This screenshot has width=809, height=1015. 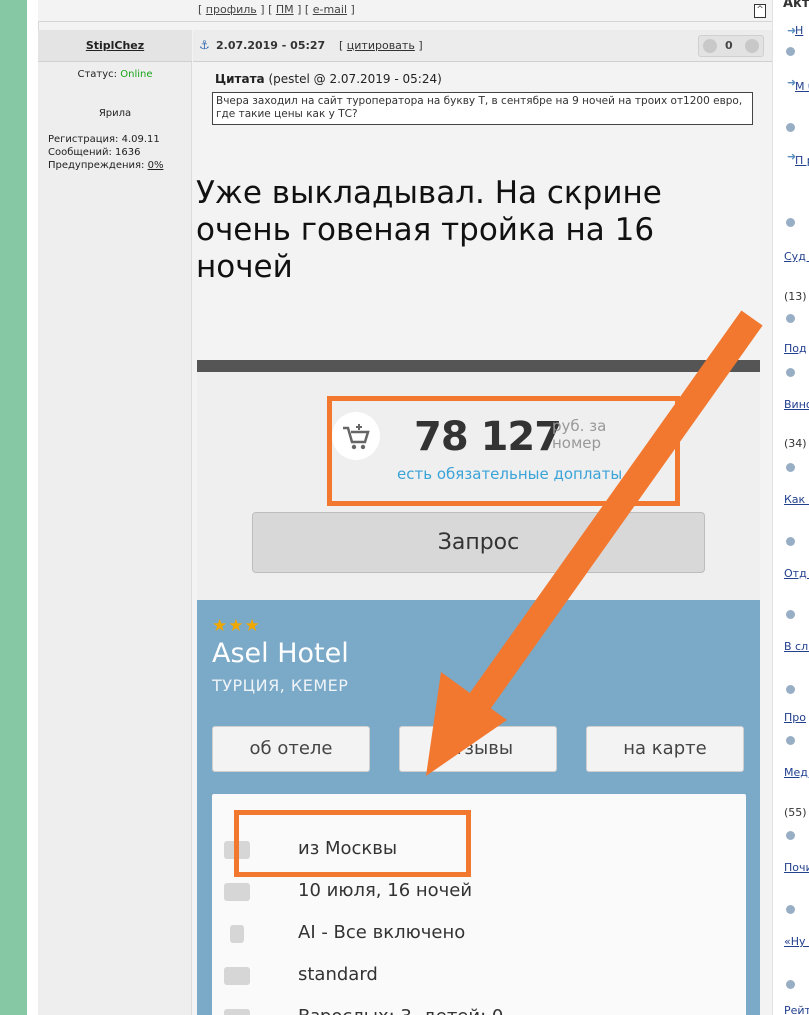 I want to click on warnings-label: Предупреждения:, so click(x=96, y=165).